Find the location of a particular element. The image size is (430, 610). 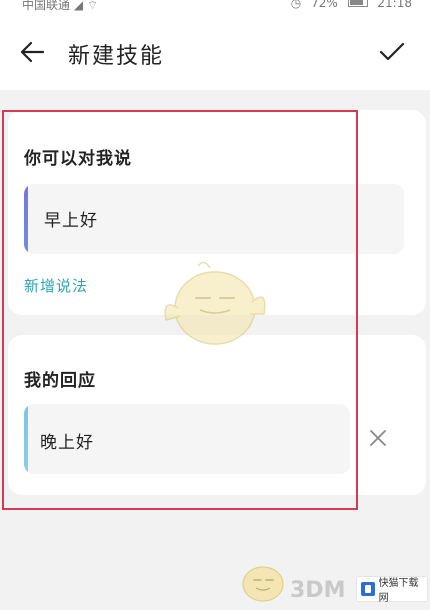

reply-item: 晚上好 is located at coordinates (187, 439).